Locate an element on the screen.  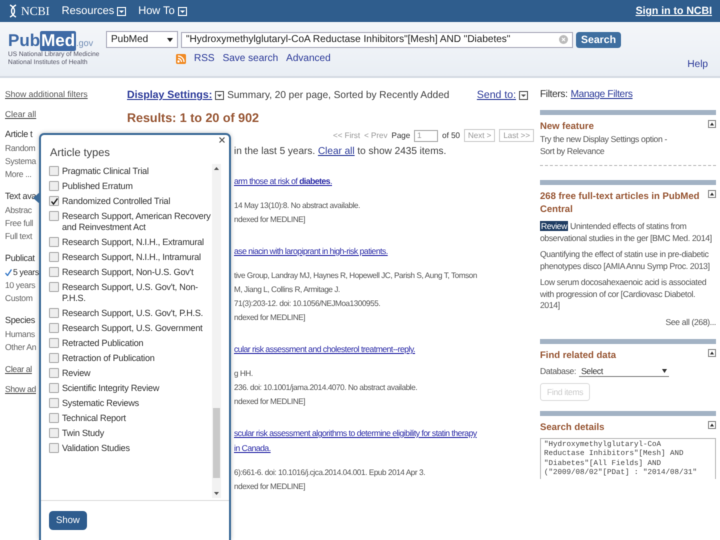
scrollbar is located at coordinates (216, 331).